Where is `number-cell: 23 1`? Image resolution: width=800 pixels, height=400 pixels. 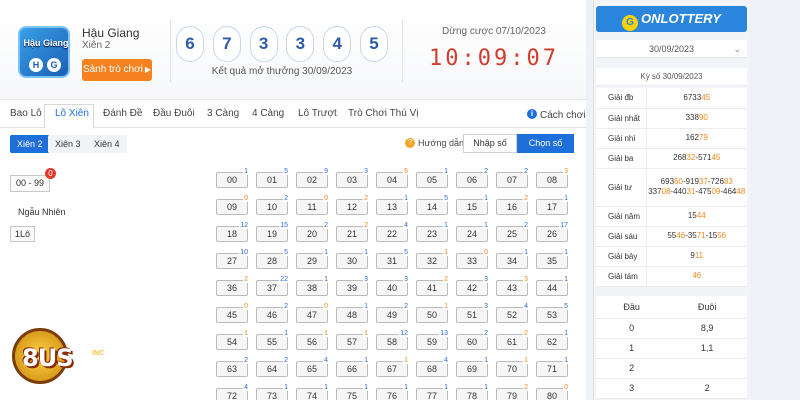 number-cell: 23 1 is located at coordinates (432, 232).